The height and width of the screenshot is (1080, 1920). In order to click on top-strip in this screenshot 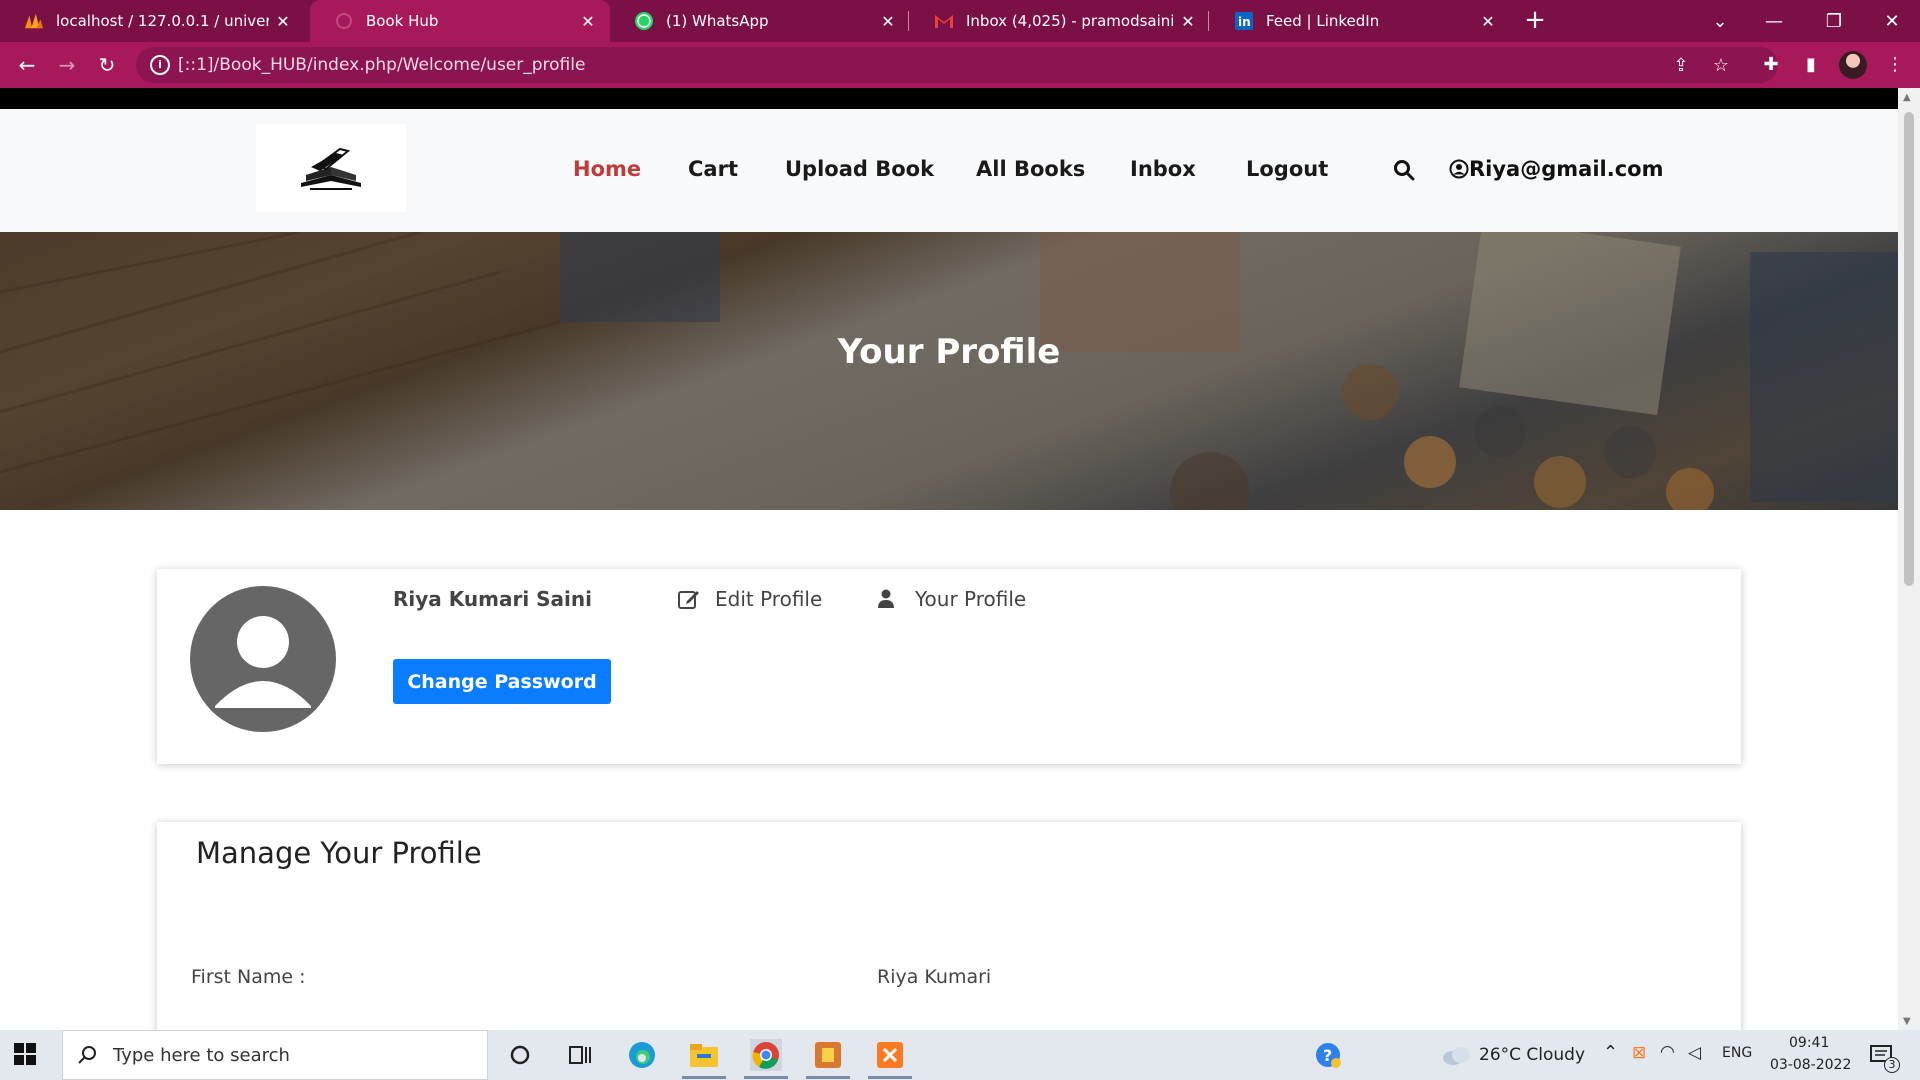, I will do `click(949, 98)`.